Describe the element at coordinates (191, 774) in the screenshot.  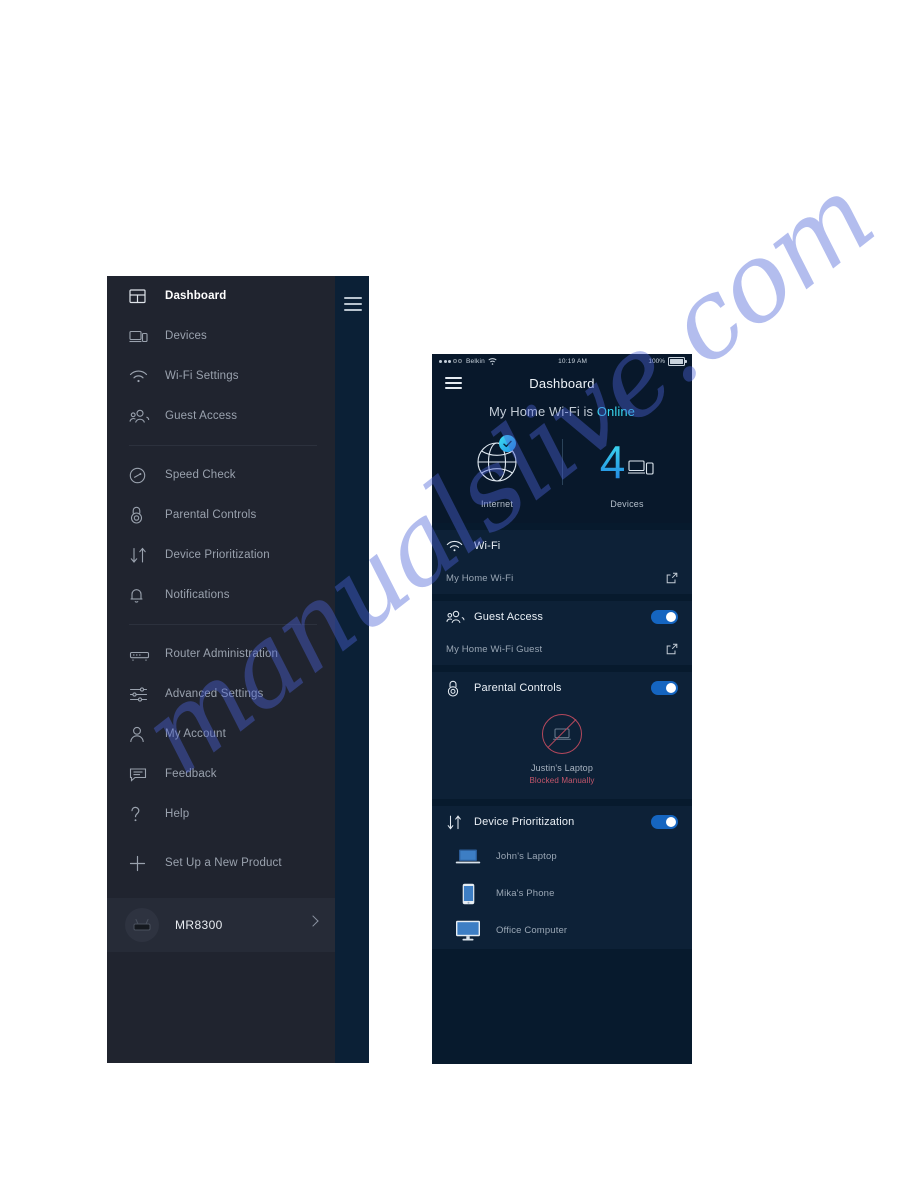
I see `sidebar-item-label: Feedback` at that location.